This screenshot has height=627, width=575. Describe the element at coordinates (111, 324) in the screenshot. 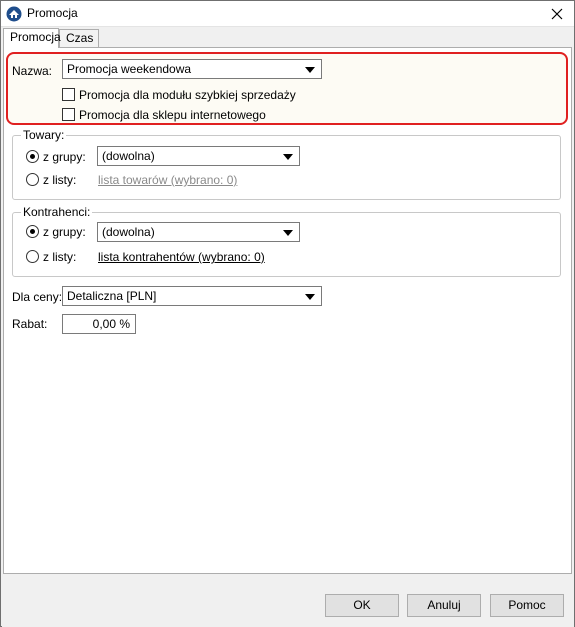

I see `rabat-value: 0,00 %` at that location.